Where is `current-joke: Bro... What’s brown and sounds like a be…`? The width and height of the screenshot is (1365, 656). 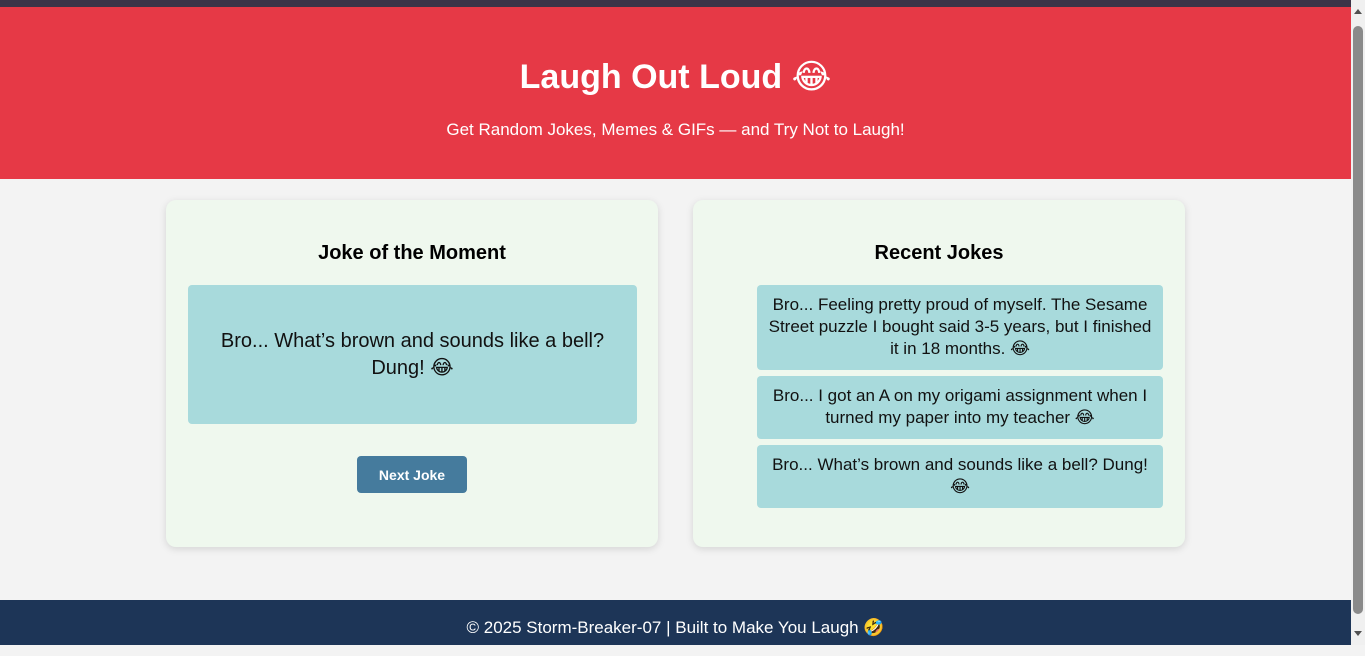 current-joke: Bro... What’s brown and sounds like a be… is located at coordinates (412, 354).